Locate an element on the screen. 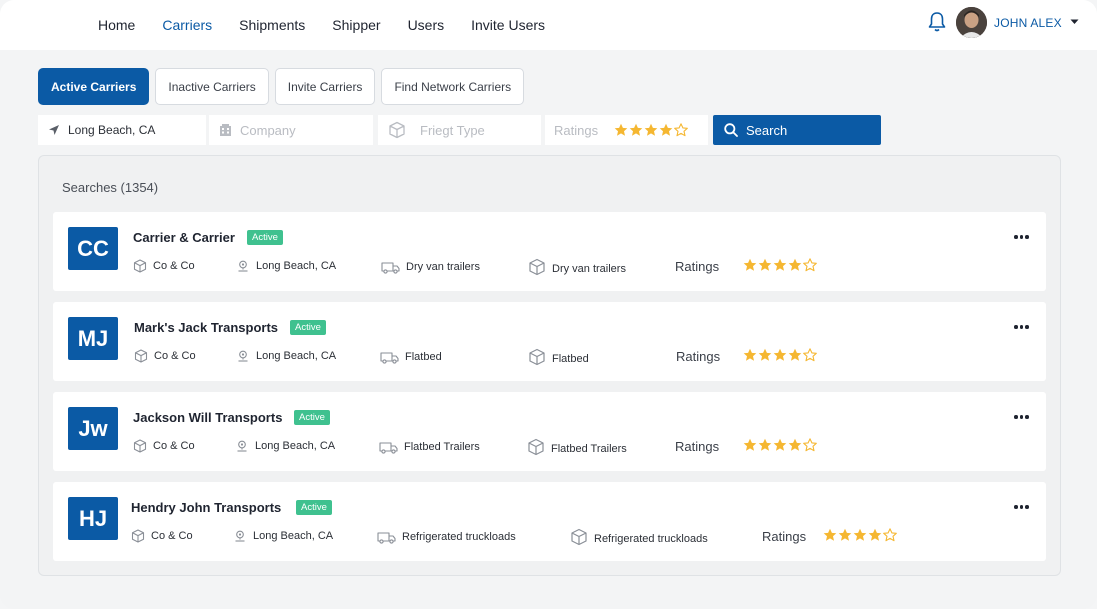 Image resolution: width=1097 pixels, height=609 pixels. ratings-filter: Ratings is located at coordinates (626, 130).